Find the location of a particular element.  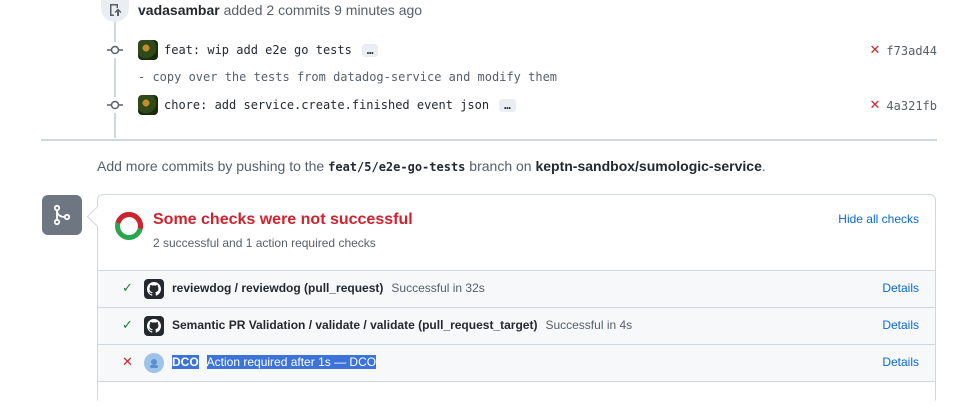

timeline-line is located at coordinates (115, 79).